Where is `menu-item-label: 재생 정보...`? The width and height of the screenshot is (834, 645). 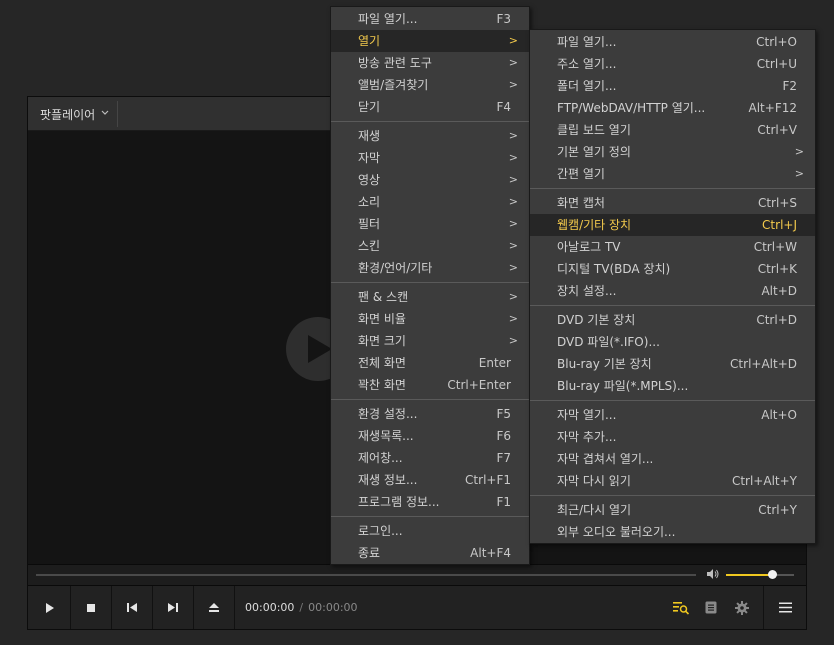 menu-item-label: 재생 정보... is located at coordinates (388, 480).